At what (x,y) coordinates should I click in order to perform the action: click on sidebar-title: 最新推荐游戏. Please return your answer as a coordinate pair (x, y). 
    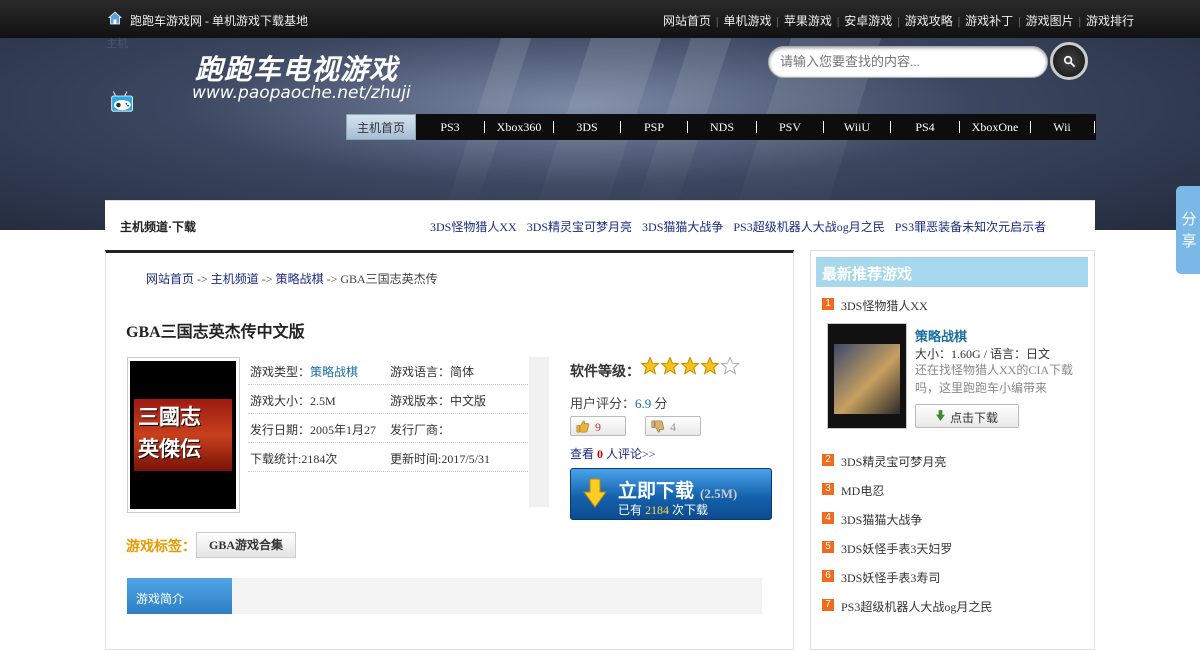
    Looking at the image, I should click on (867, 275).